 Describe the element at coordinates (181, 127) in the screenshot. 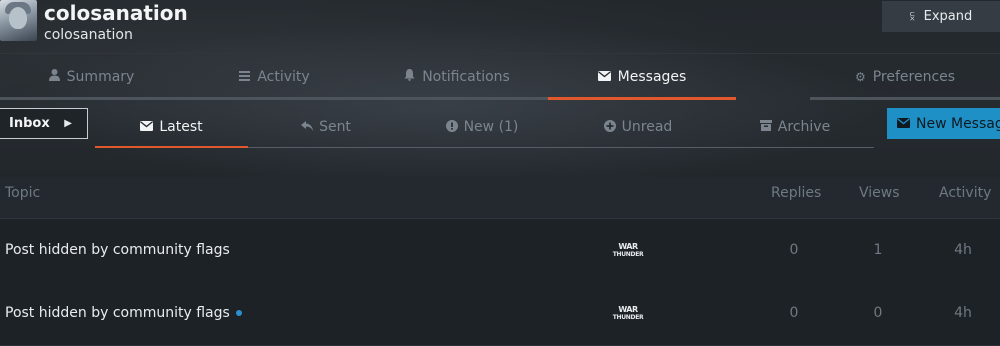

I see `tab-latest-label: Latest` at that location.